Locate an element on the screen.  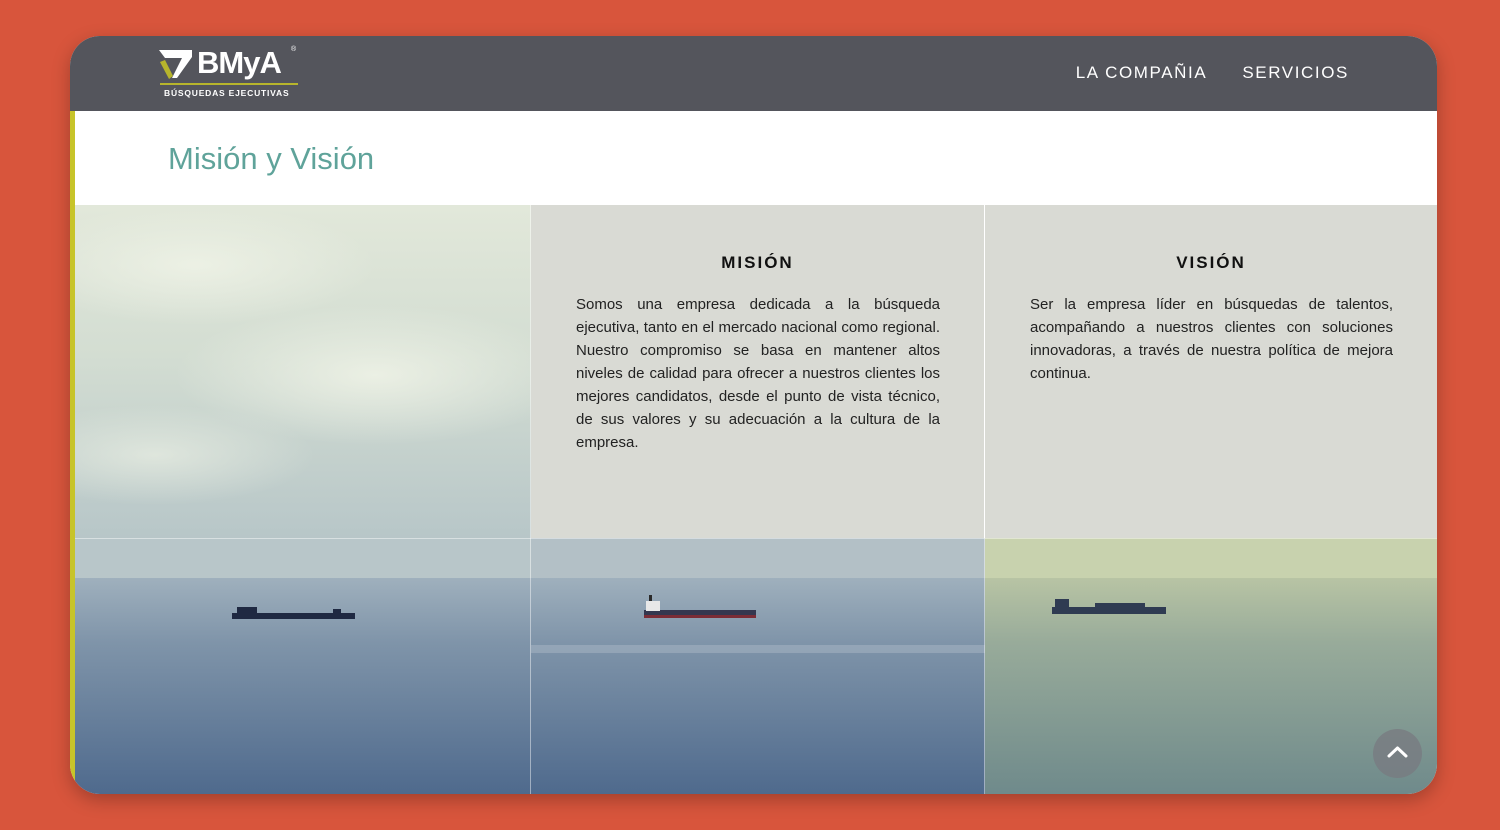
registered-mark: ® is located at coordinates (294, 49).